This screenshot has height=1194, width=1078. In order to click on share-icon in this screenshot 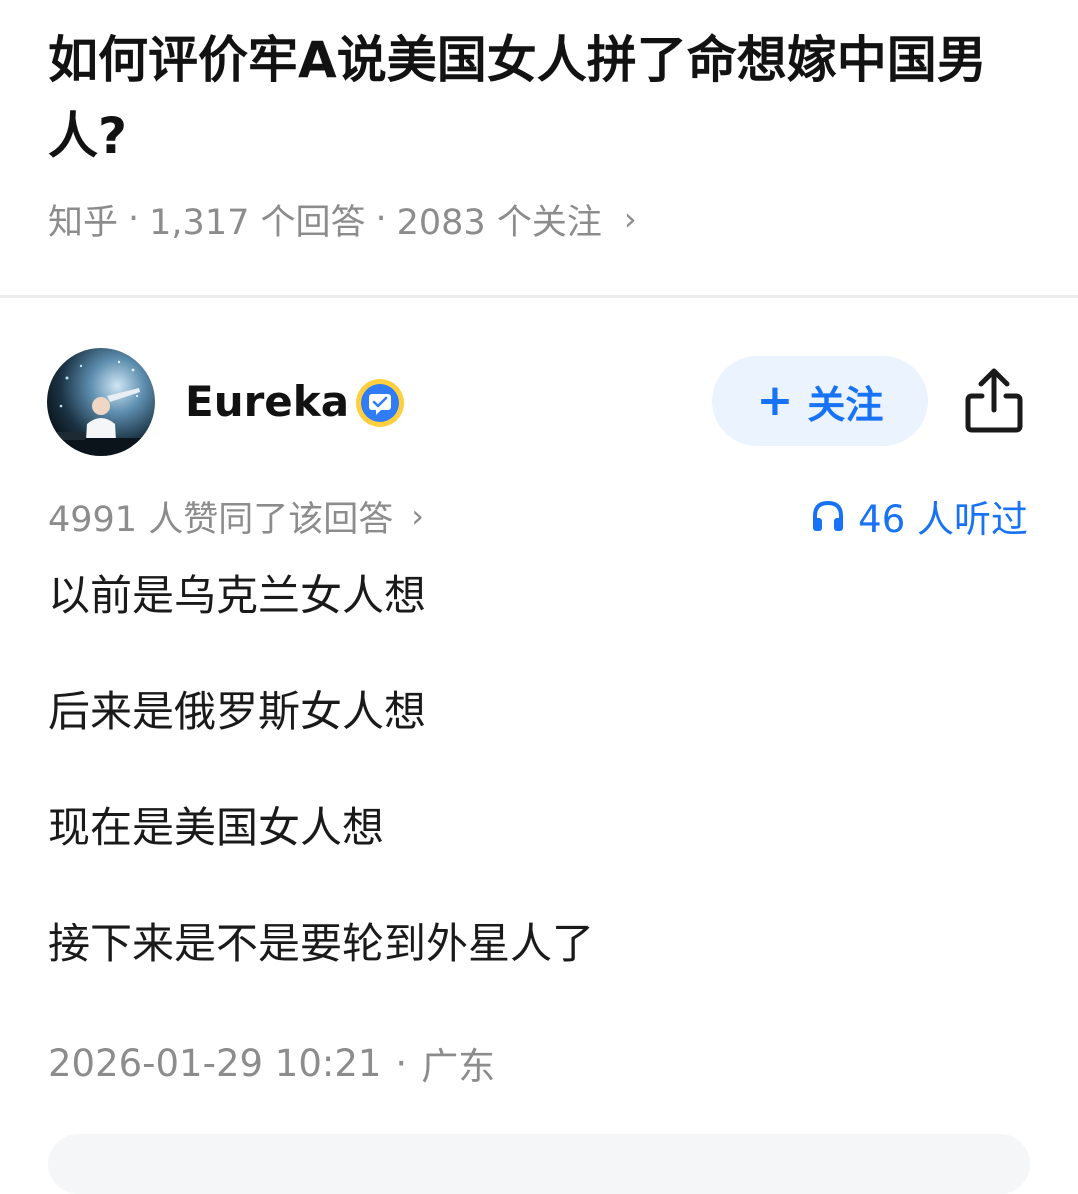, I will do `click(994, 401)`.